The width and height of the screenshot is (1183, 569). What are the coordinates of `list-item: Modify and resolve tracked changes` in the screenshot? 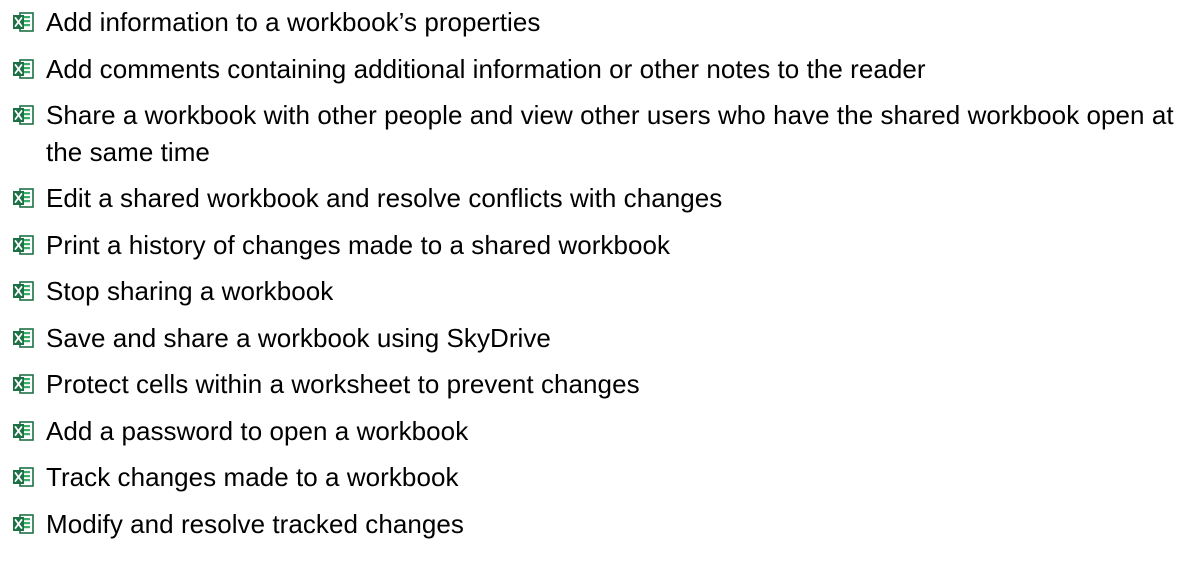 It's located at (594, 524).